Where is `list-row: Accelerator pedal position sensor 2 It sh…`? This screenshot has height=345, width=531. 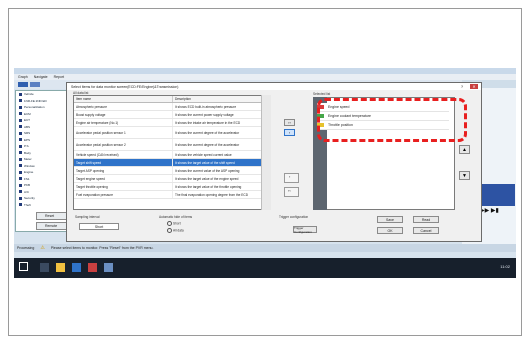 list-row: Accelerator pedal position sensor 2 It sh… is located at coordinates (172, 145).